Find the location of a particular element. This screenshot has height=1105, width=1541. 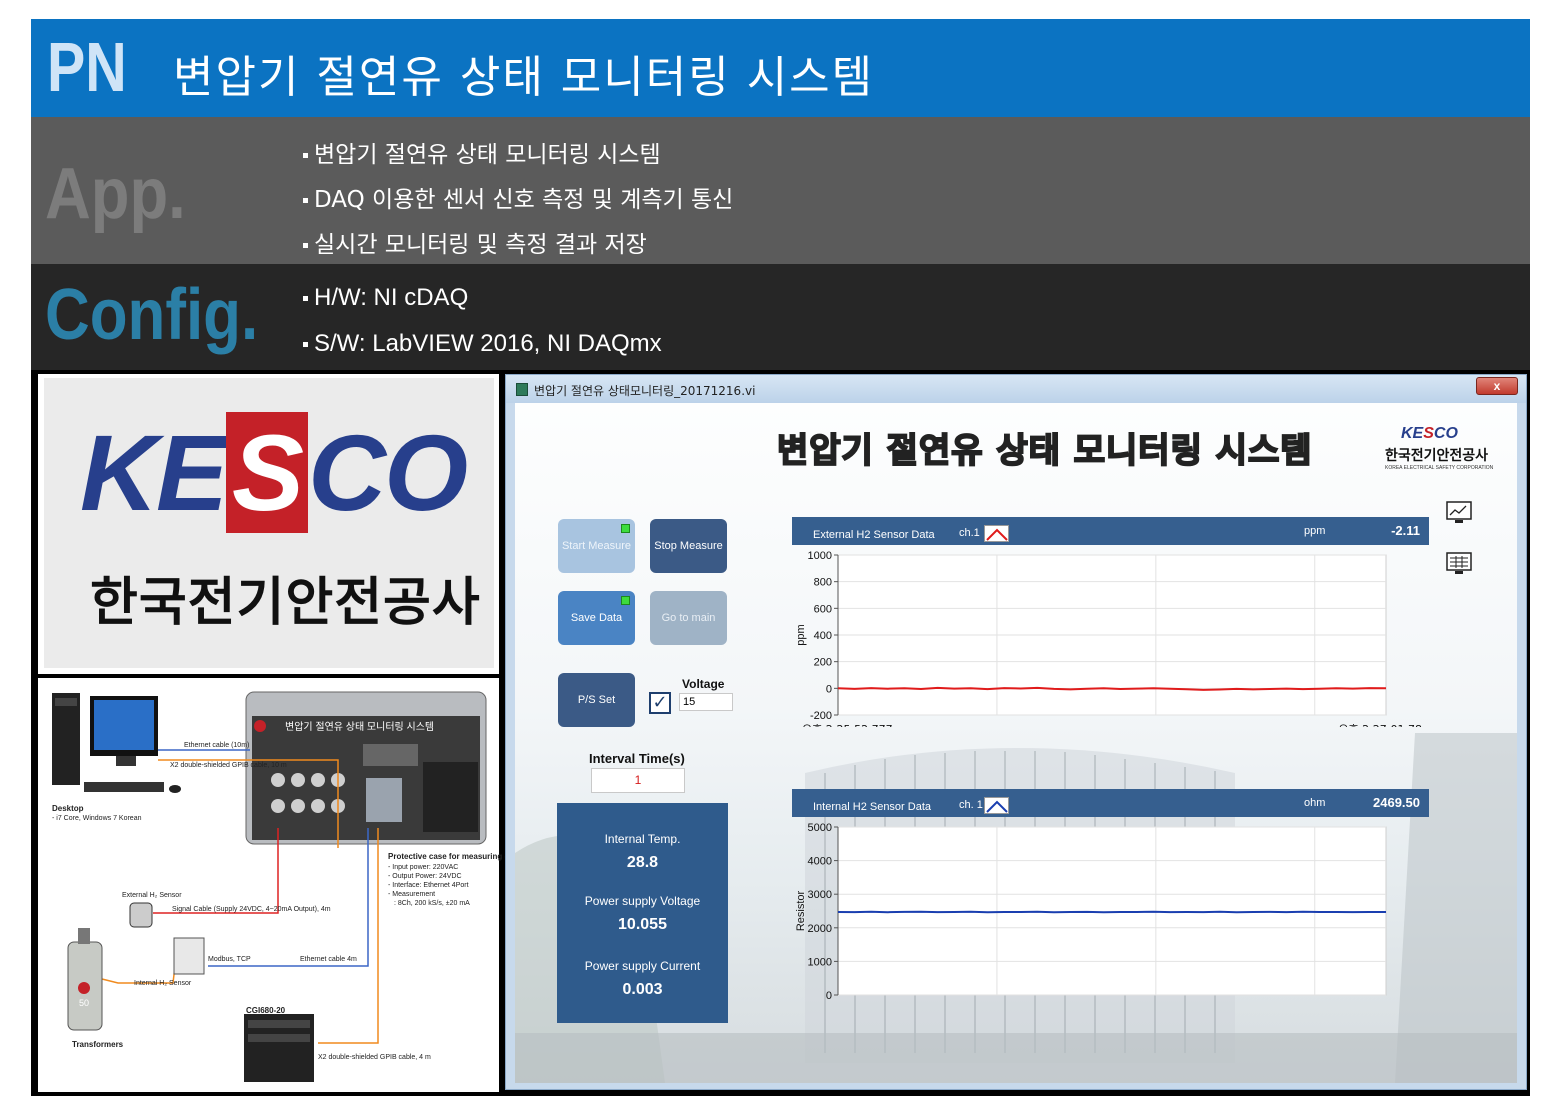

stat-voltage-label: Power supply Voltage is located at coordinates (642, 901).